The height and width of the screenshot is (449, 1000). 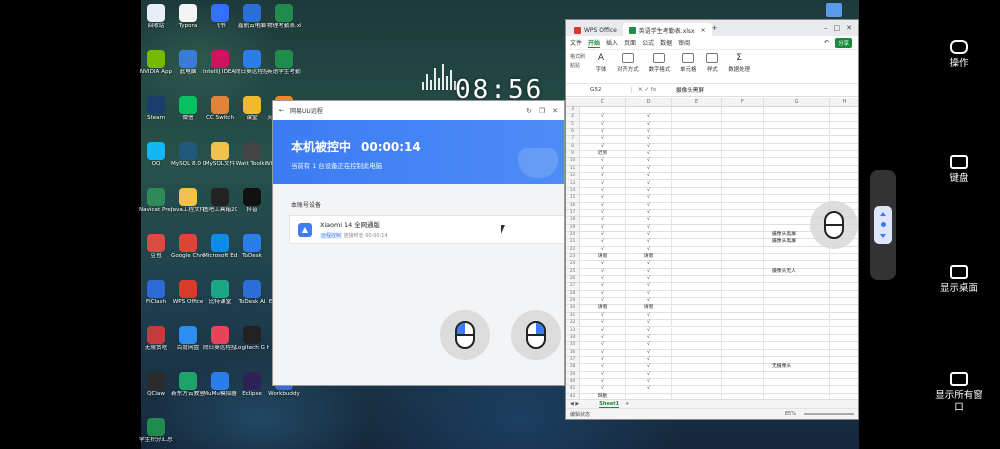 What do you see at coordinates (688, 90) in the screenshot?
I see `formula-input: 摄像头黑屏` at bounding box center [688, 90].